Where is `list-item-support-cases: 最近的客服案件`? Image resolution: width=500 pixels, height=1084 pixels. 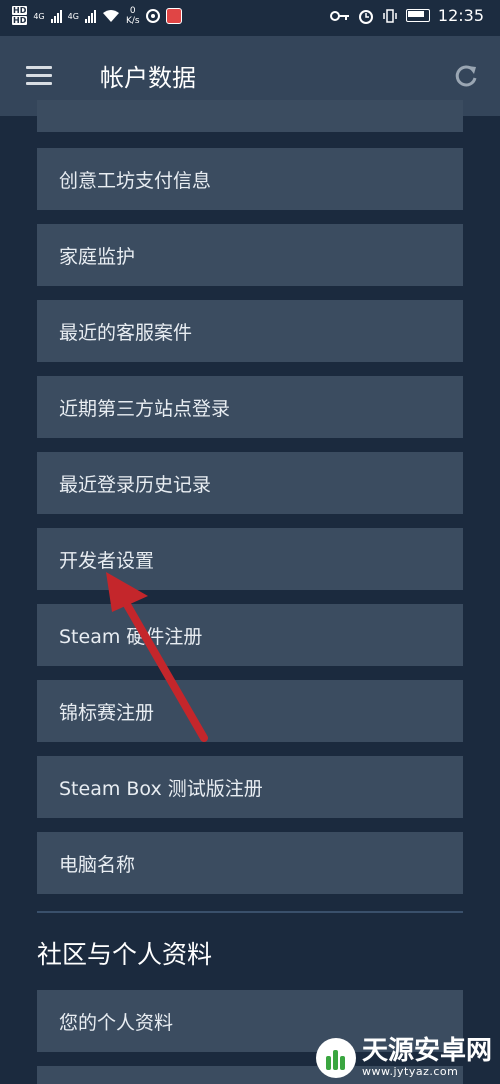 list-item-support-cases: 最近的客服案件 is located at coordinates (250, 331).